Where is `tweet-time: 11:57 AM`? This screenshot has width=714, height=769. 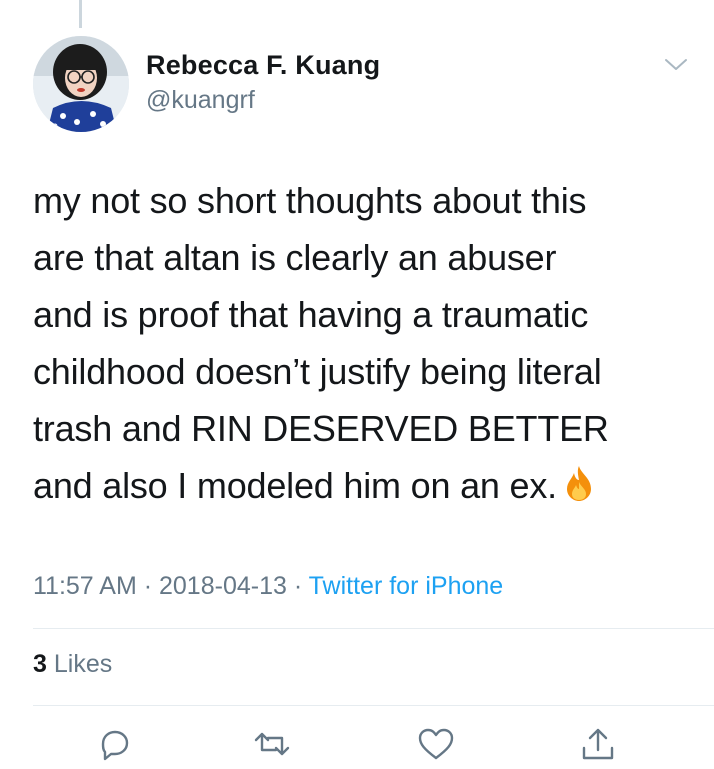 tweet-time: 11:57 AM is located at coordinates (85, 586).